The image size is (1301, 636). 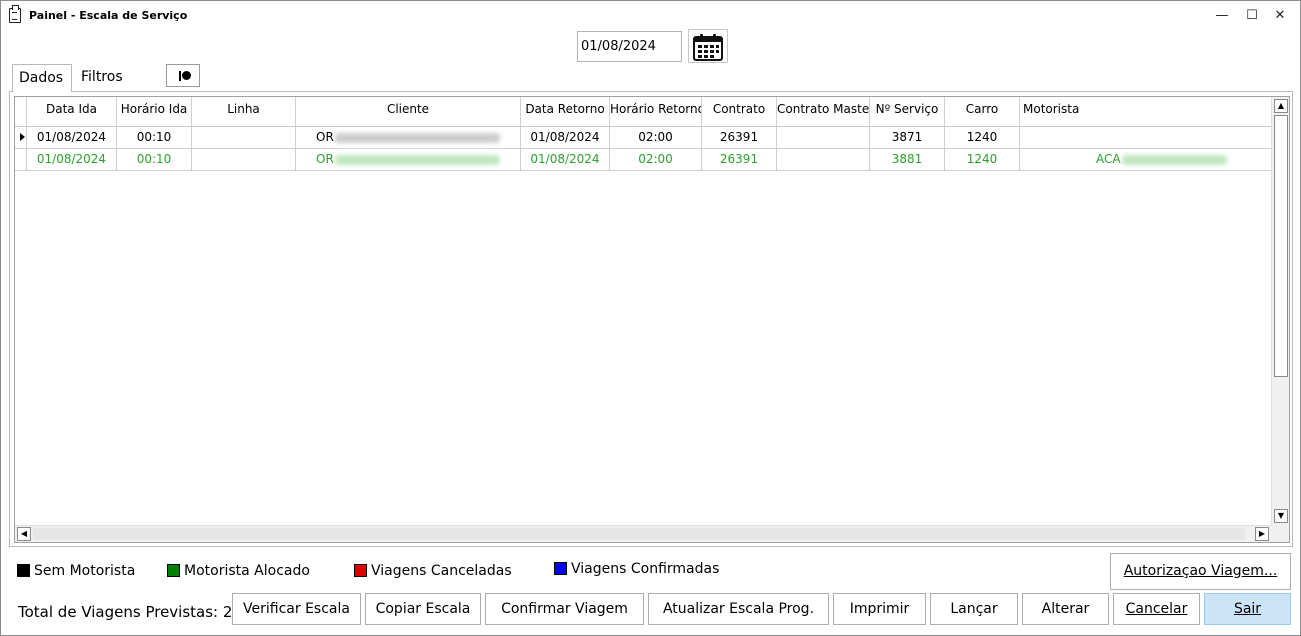 I want to click on legend-swatch-green, so click(x=173, y=570).